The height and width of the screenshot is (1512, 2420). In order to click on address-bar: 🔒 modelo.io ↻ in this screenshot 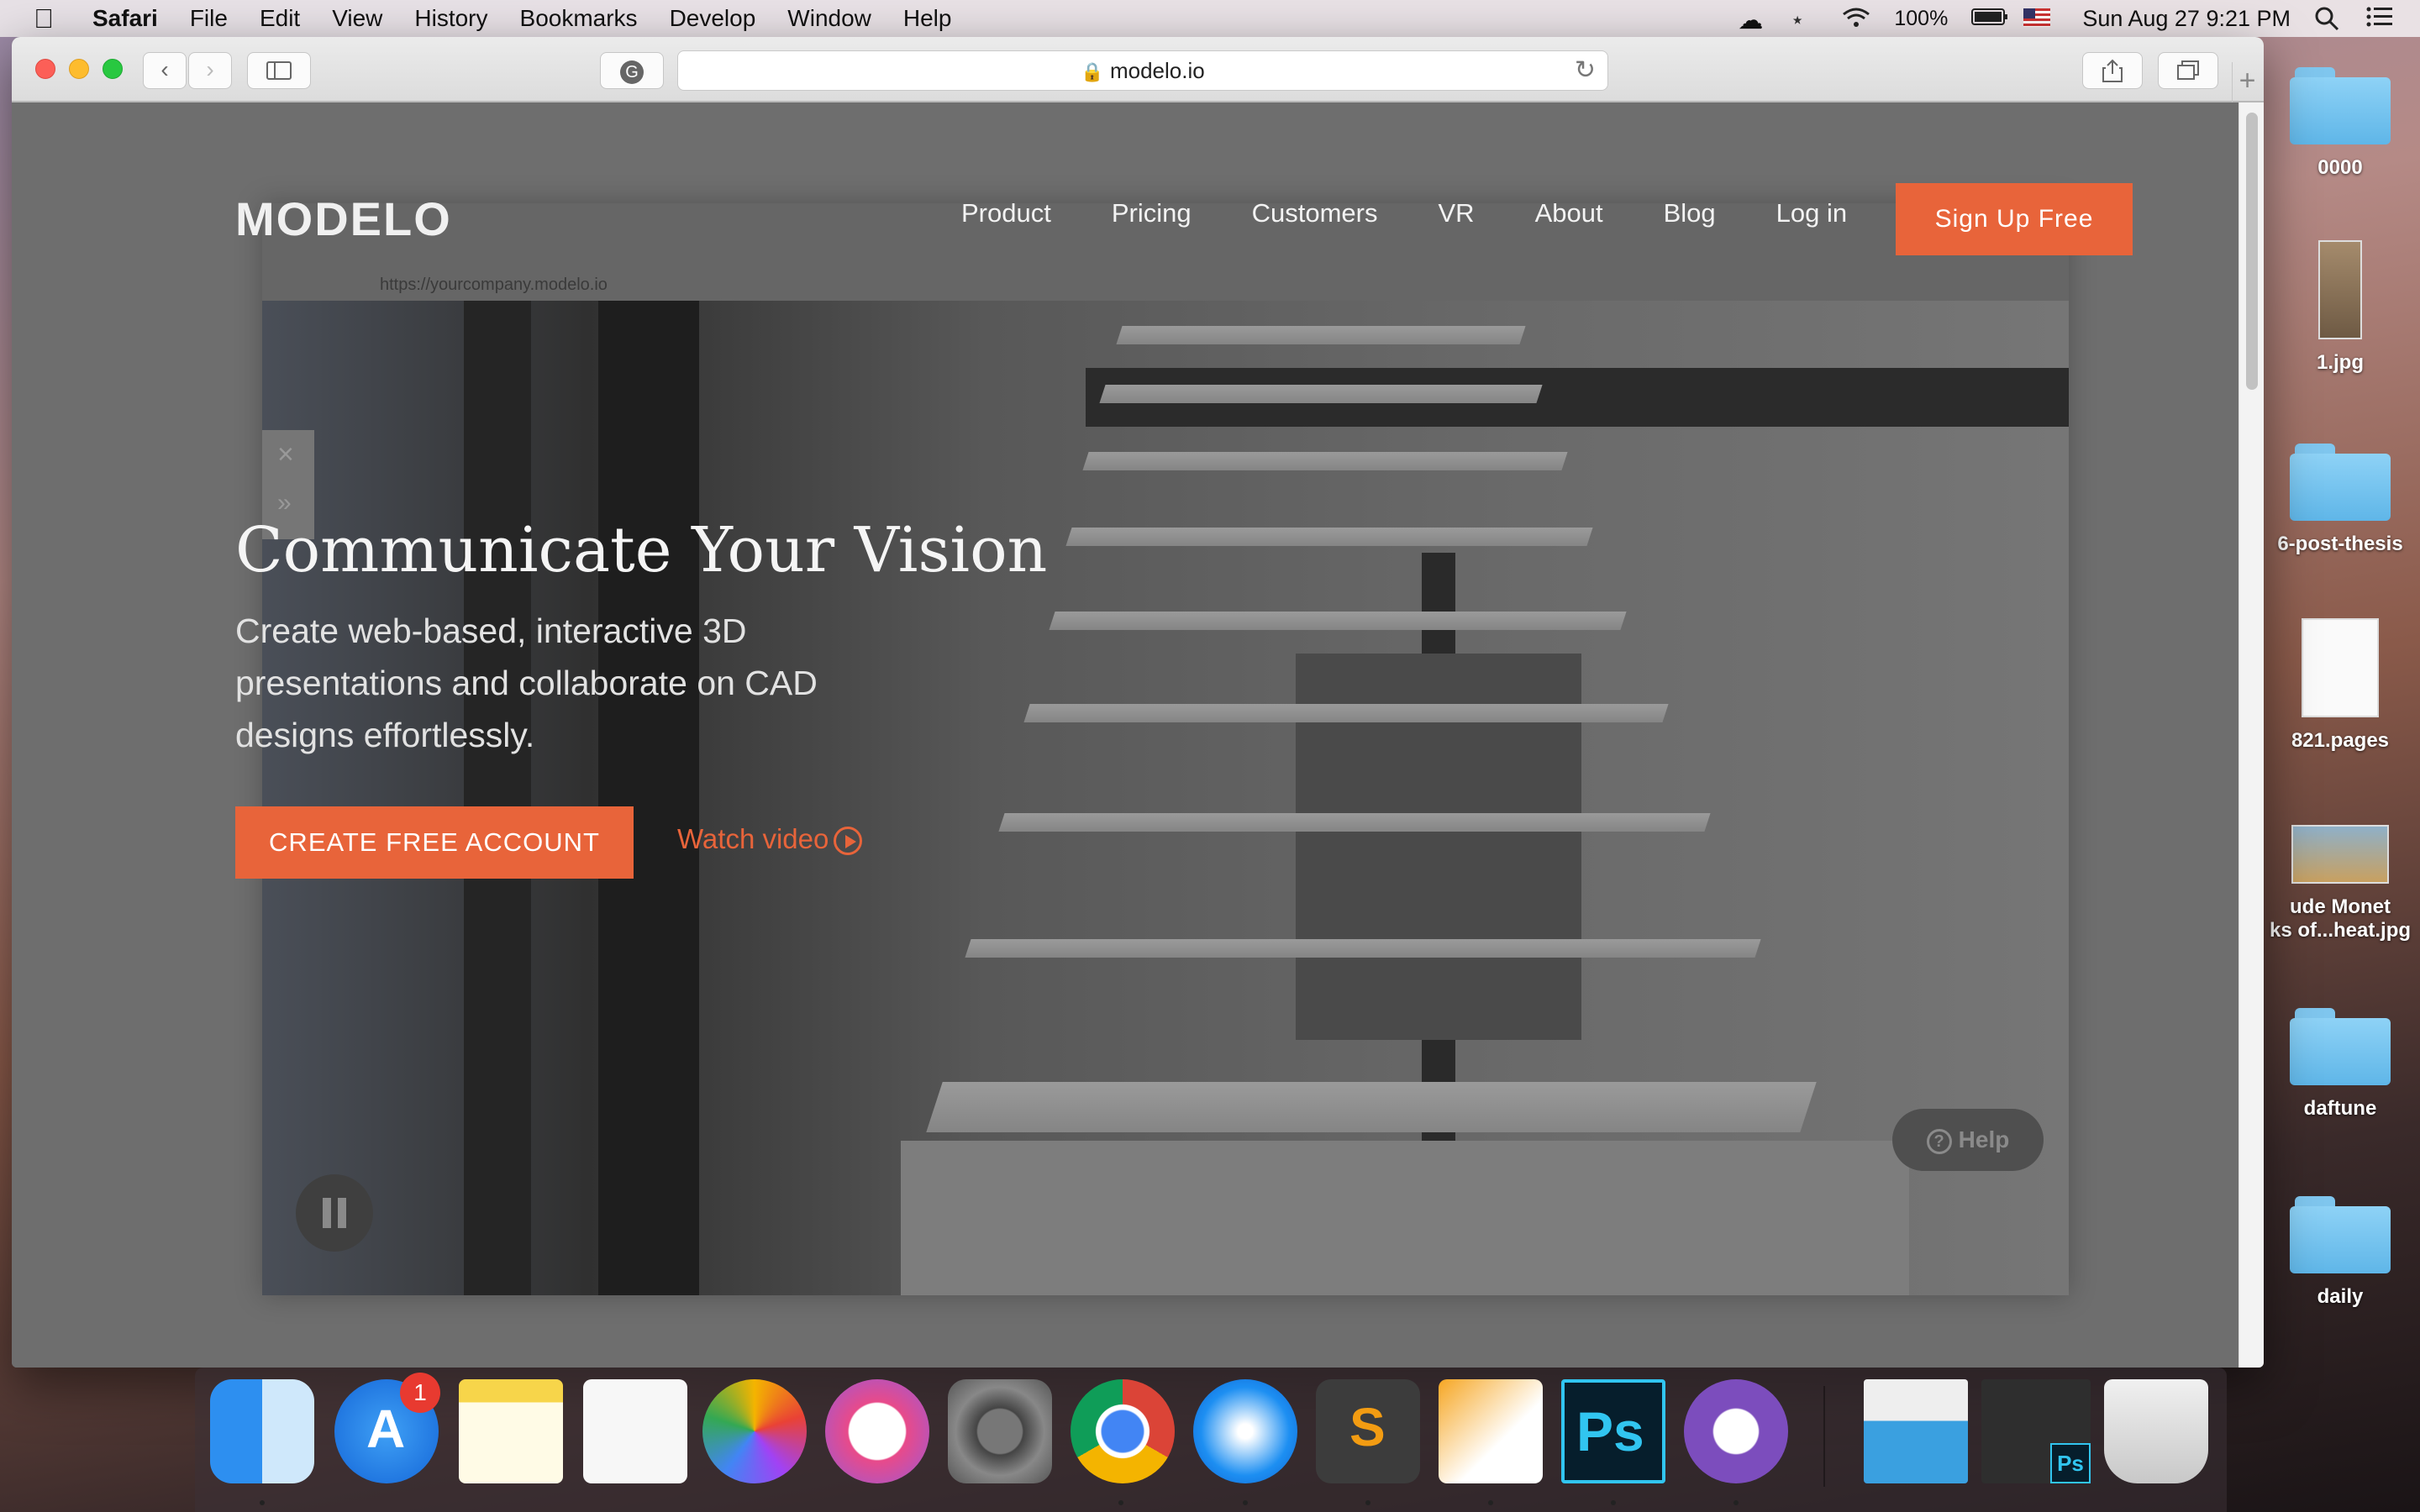, I will do `click(1142, 70)`.